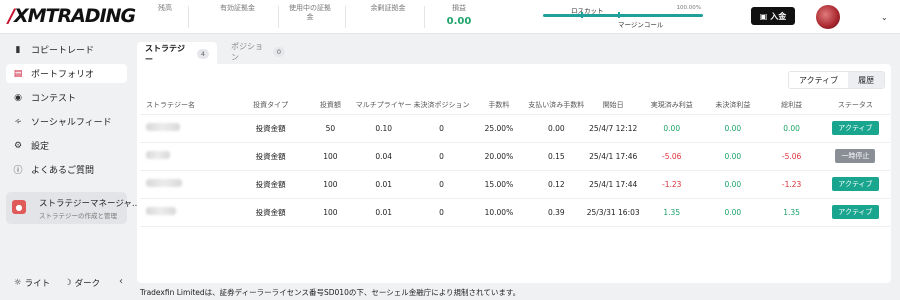  I want to click on sidebar-item-faq: ⓘ よくあるご質問, so click(66, 169).